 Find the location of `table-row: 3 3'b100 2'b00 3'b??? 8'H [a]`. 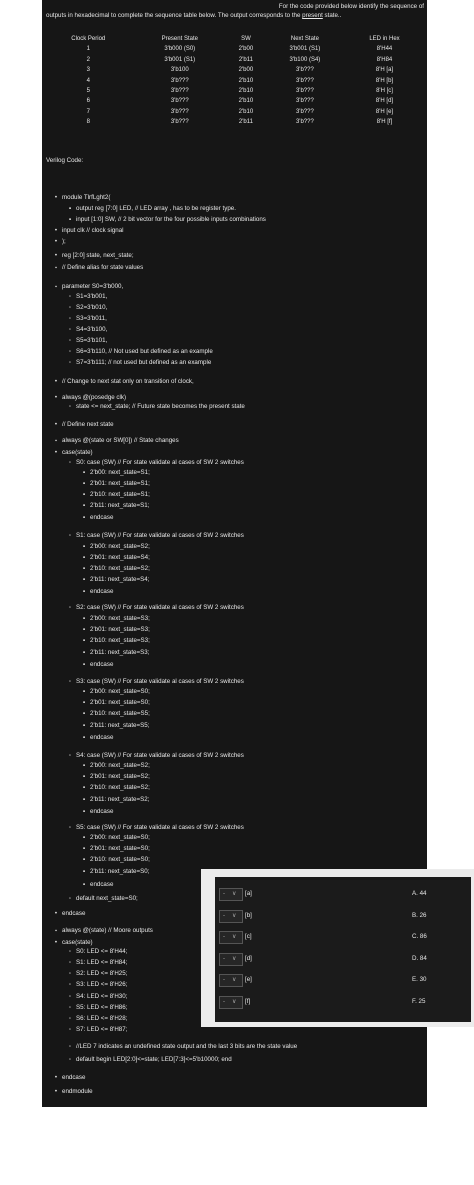

table-row: 3 3'b100 2'b00 3'b??? 8'H [a] is located at coordinates (234, 70).